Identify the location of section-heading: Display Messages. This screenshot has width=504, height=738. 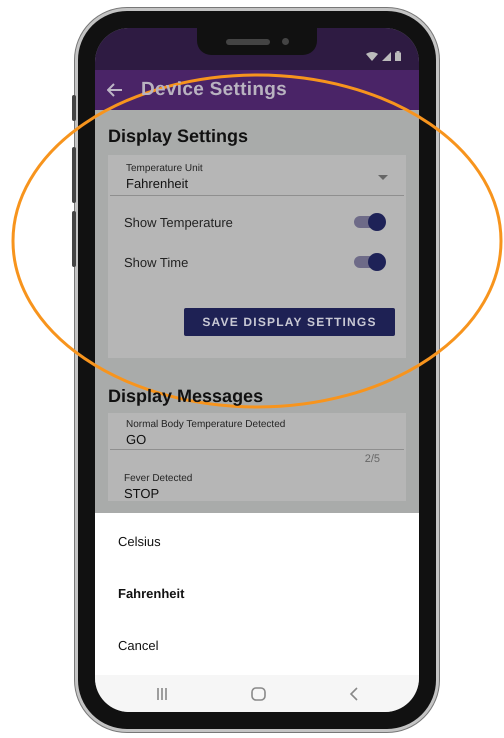
(186, 396).